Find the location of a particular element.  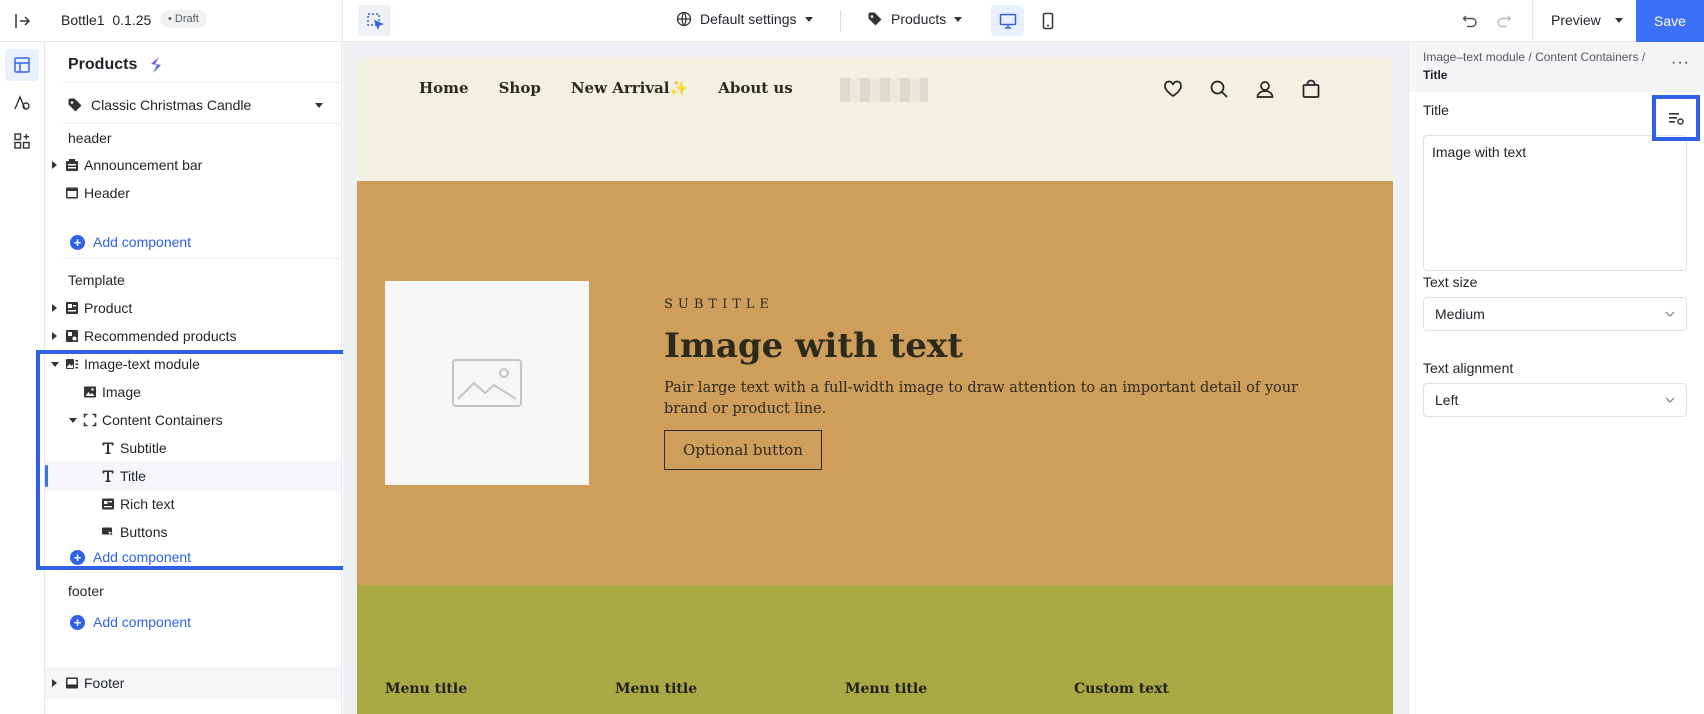

tree-item-content-containers: Content Containers is located at coordinates (193, 420).